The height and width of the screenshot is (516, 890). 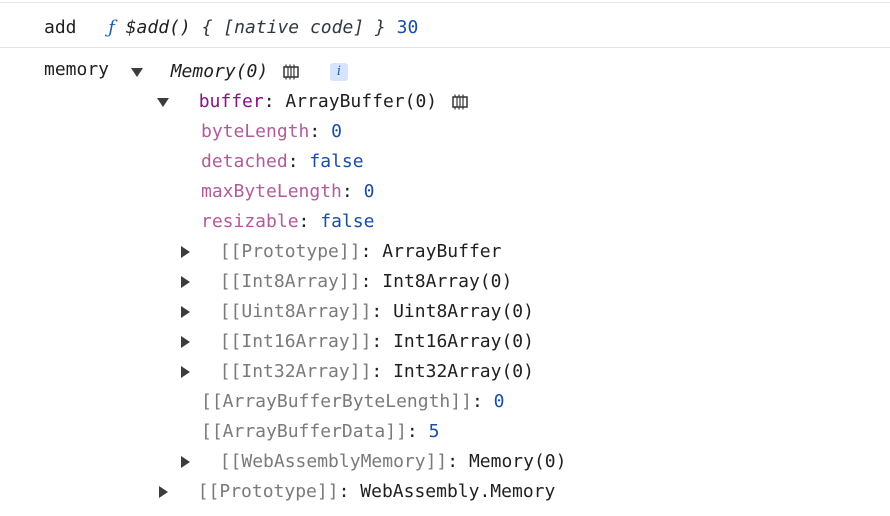 I want to click on property-value: Uint8Array(0), so click(x=463, y=311).